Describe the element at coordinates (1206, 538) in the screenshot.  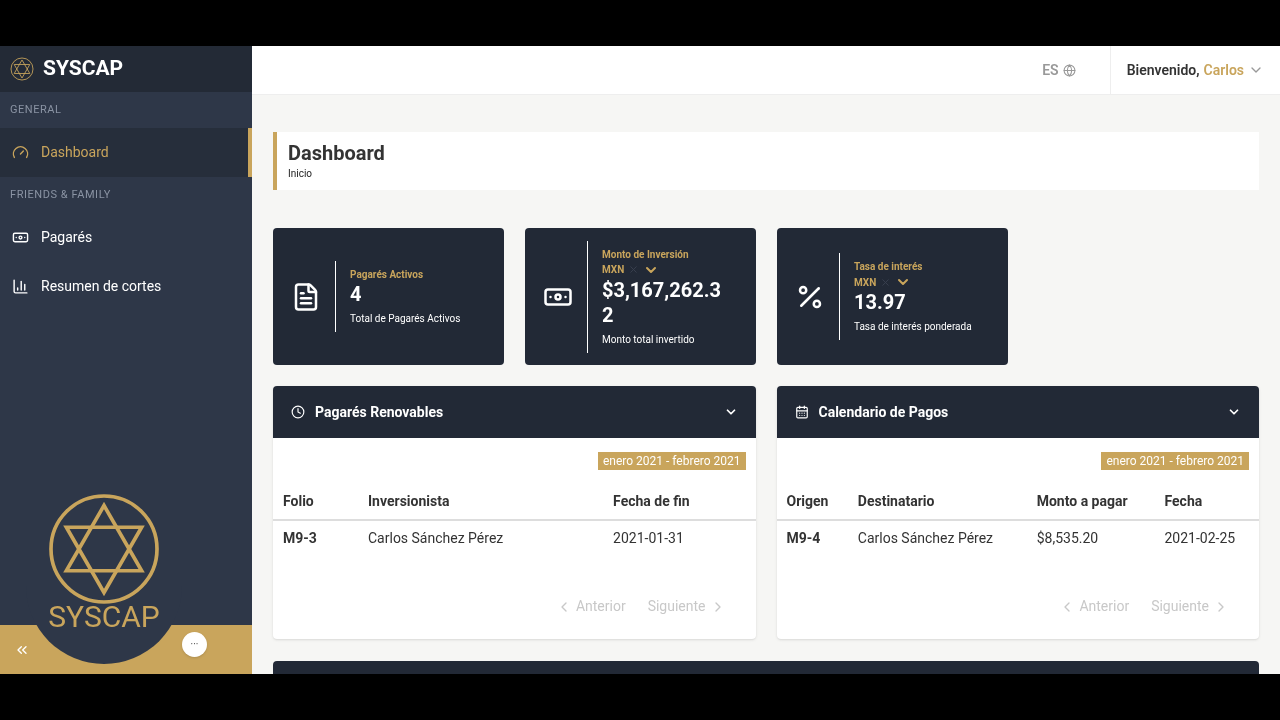
I see `table-cell: 2021-02-25` at that location.